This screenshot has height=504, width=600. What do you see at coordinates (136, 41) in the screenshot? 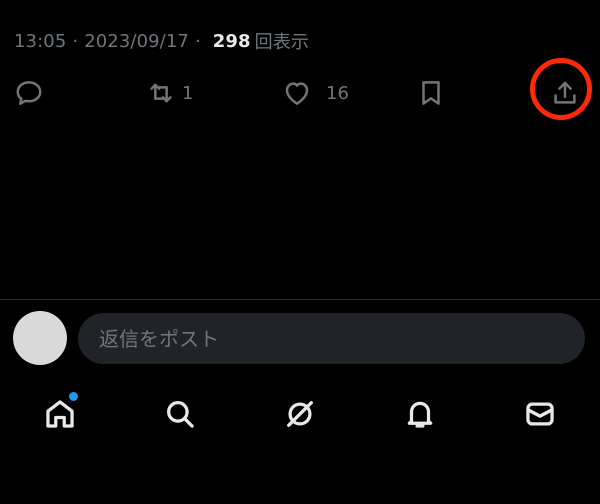
I see `tweet-date: 2023/09/17` at bounding box center [136, 41].